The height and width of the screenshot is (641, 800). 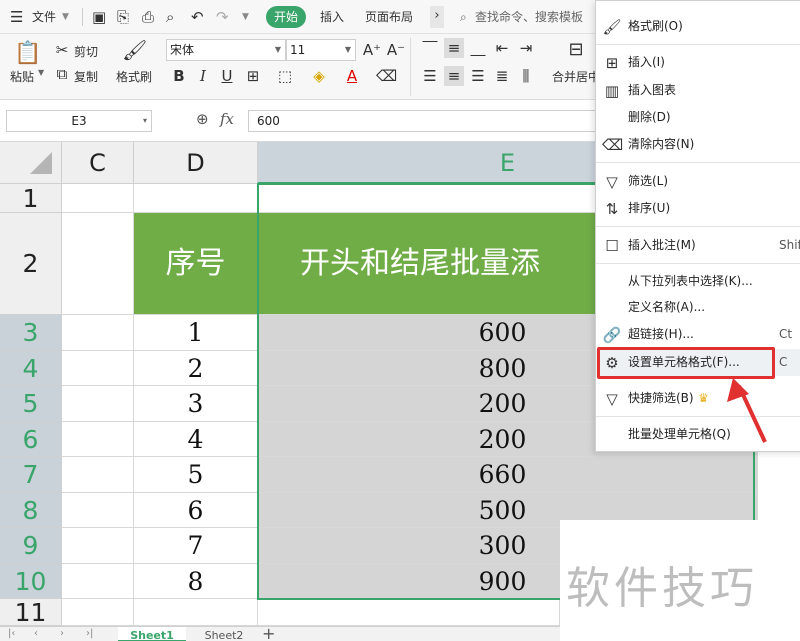 I want to click on menu-item-hyperlink: 🔗 超链接(H)... Ct, so click(x=698, y=334).